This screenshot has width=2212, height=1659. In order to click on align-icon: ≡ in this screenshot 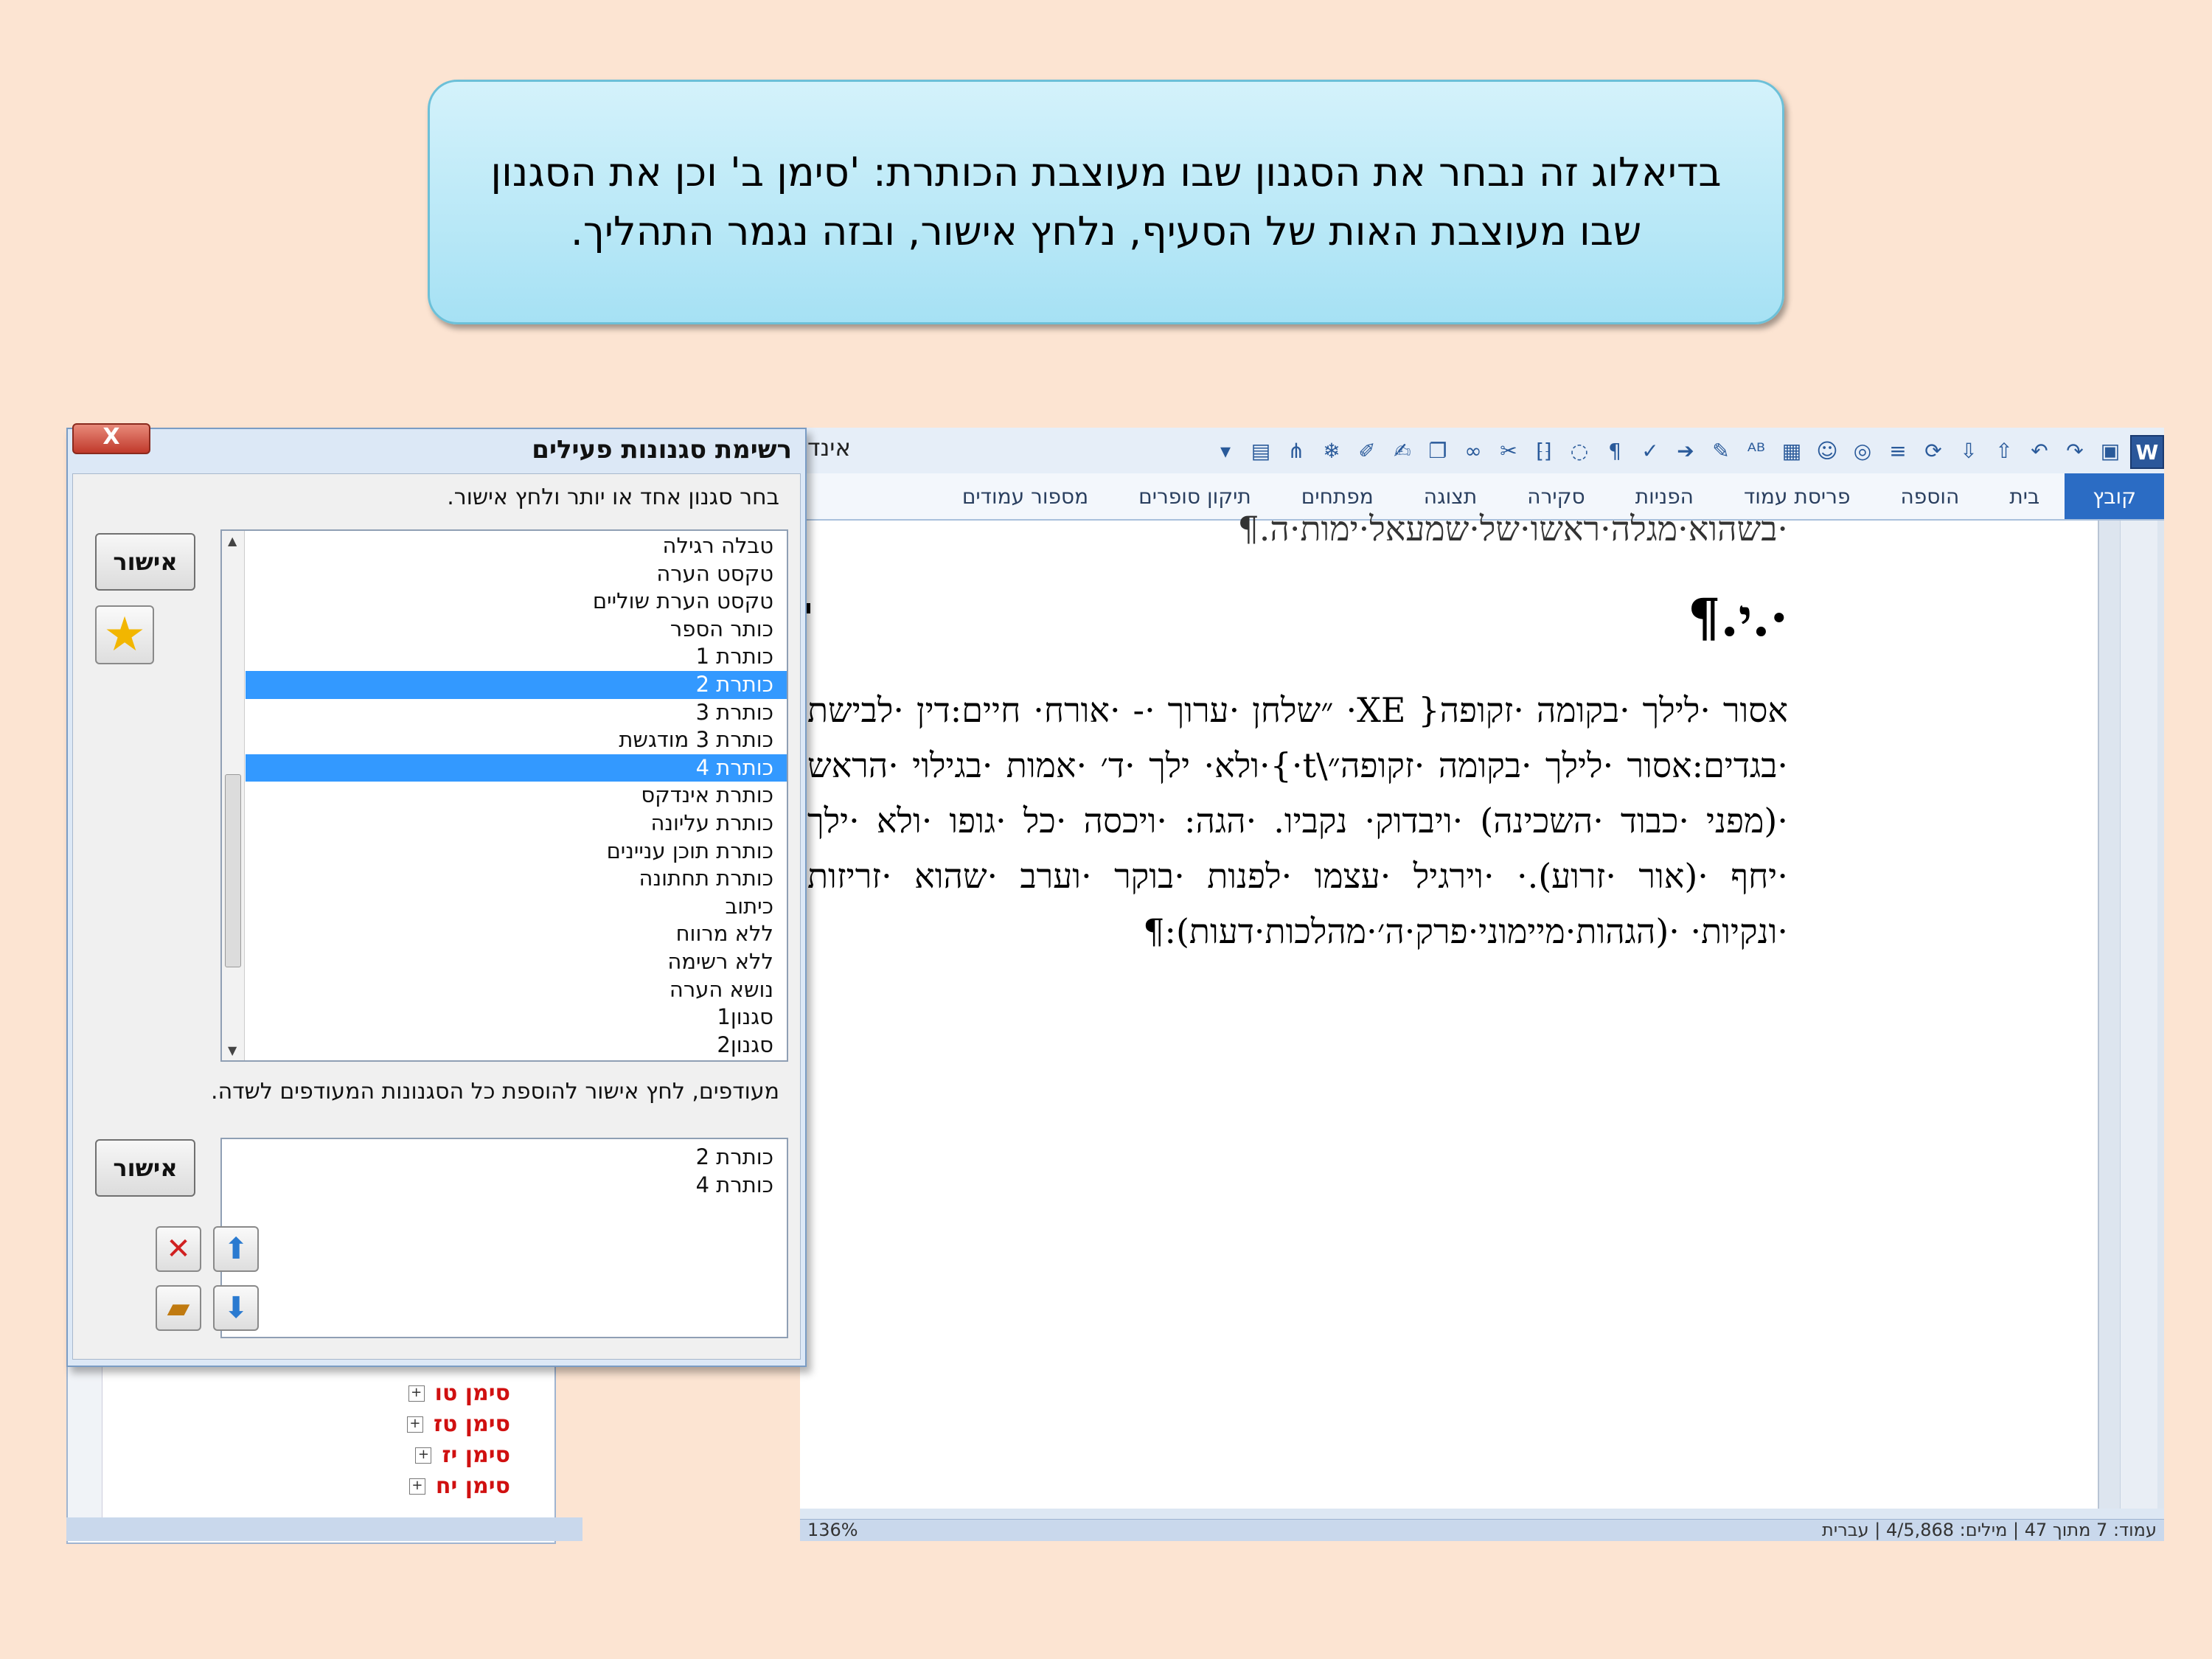, I will do `click(1897, 450)`.